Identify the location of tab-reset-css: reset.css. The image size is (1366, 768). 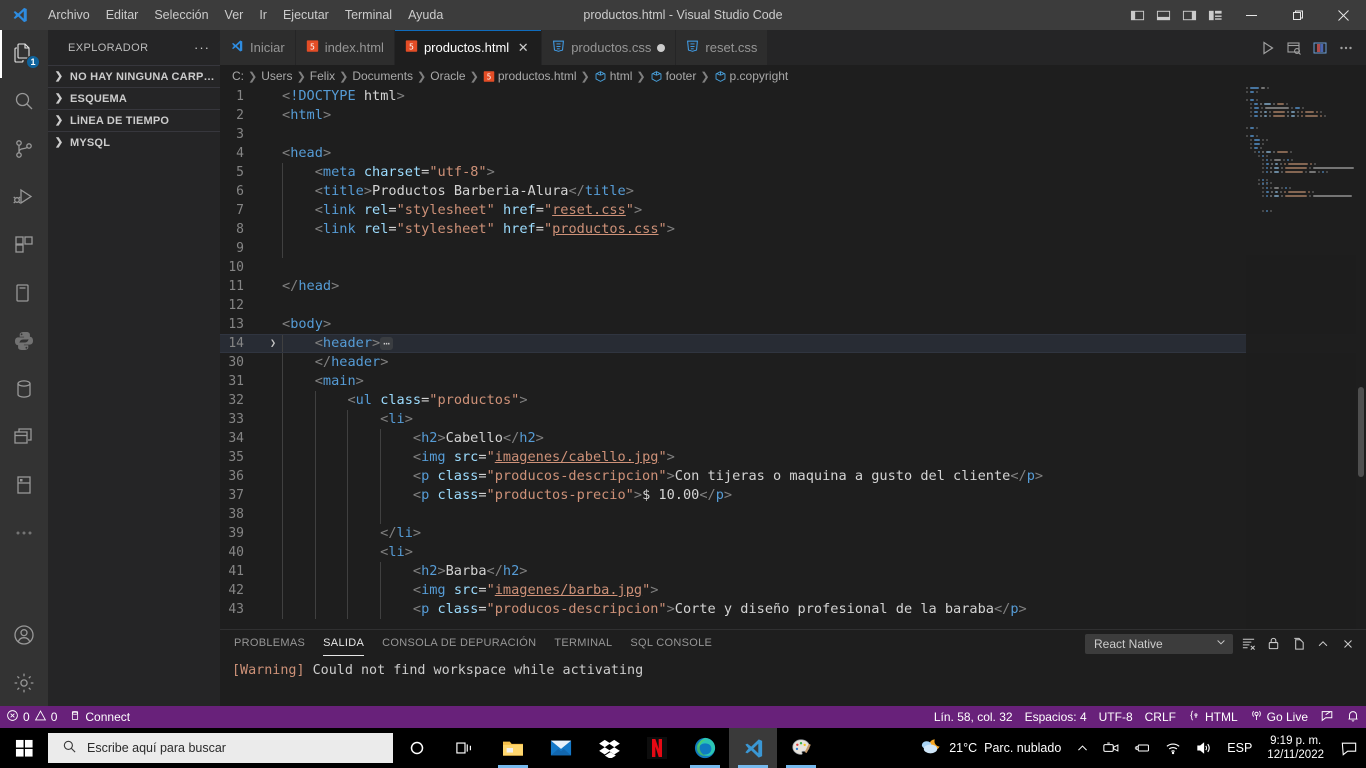
(722, 47).